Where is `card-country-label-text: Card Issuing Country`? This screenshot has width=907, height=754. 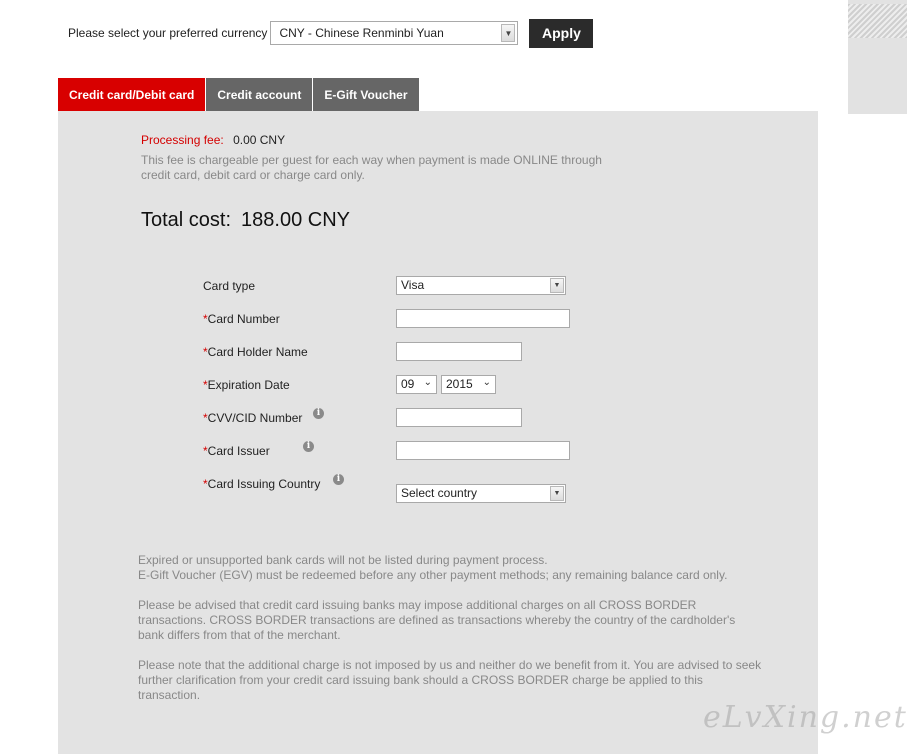
card-country-label-text: Card Issuing Country is located at coordinates (264, 484).